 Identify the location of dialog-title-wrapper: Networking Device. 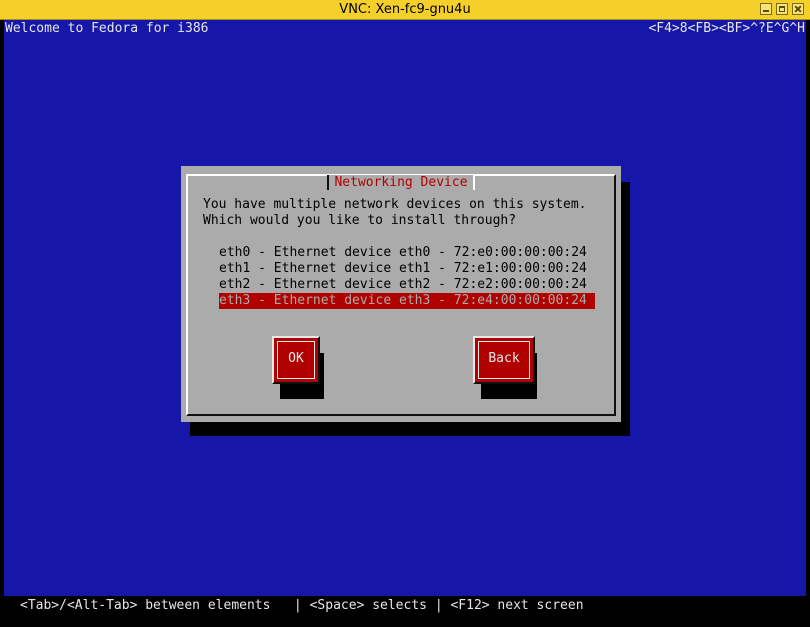
(401, 183).